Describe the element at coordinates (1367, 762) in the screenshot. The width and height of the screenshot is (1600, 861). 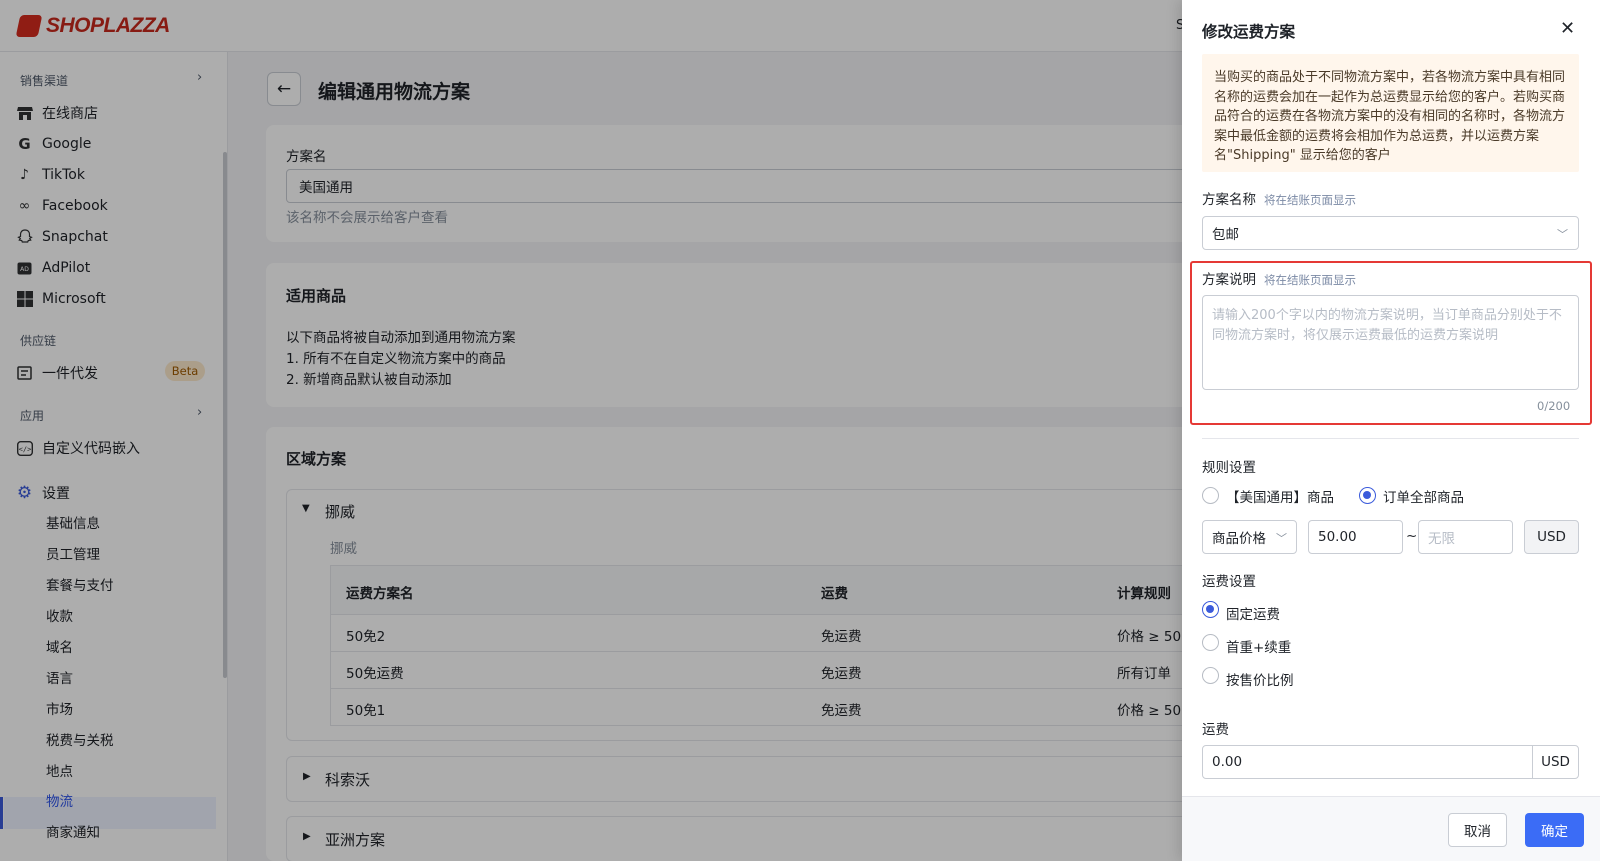
I see `fee-input: 0.00` at that location.